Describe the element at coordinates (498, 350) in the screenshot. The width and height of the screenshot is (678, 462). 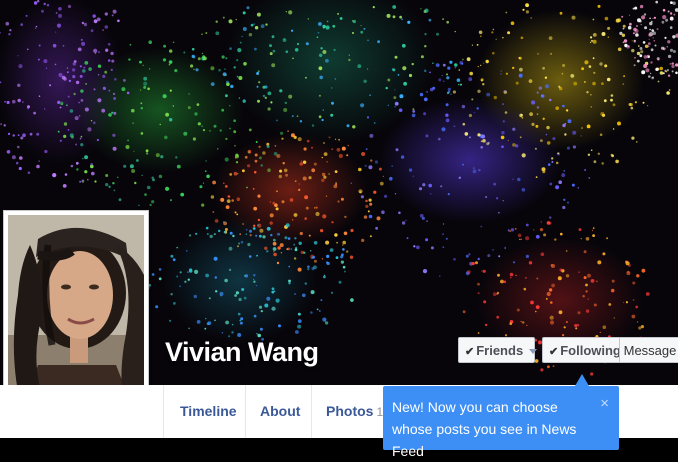
I see `friends-button: ✔ Friends` at that location.